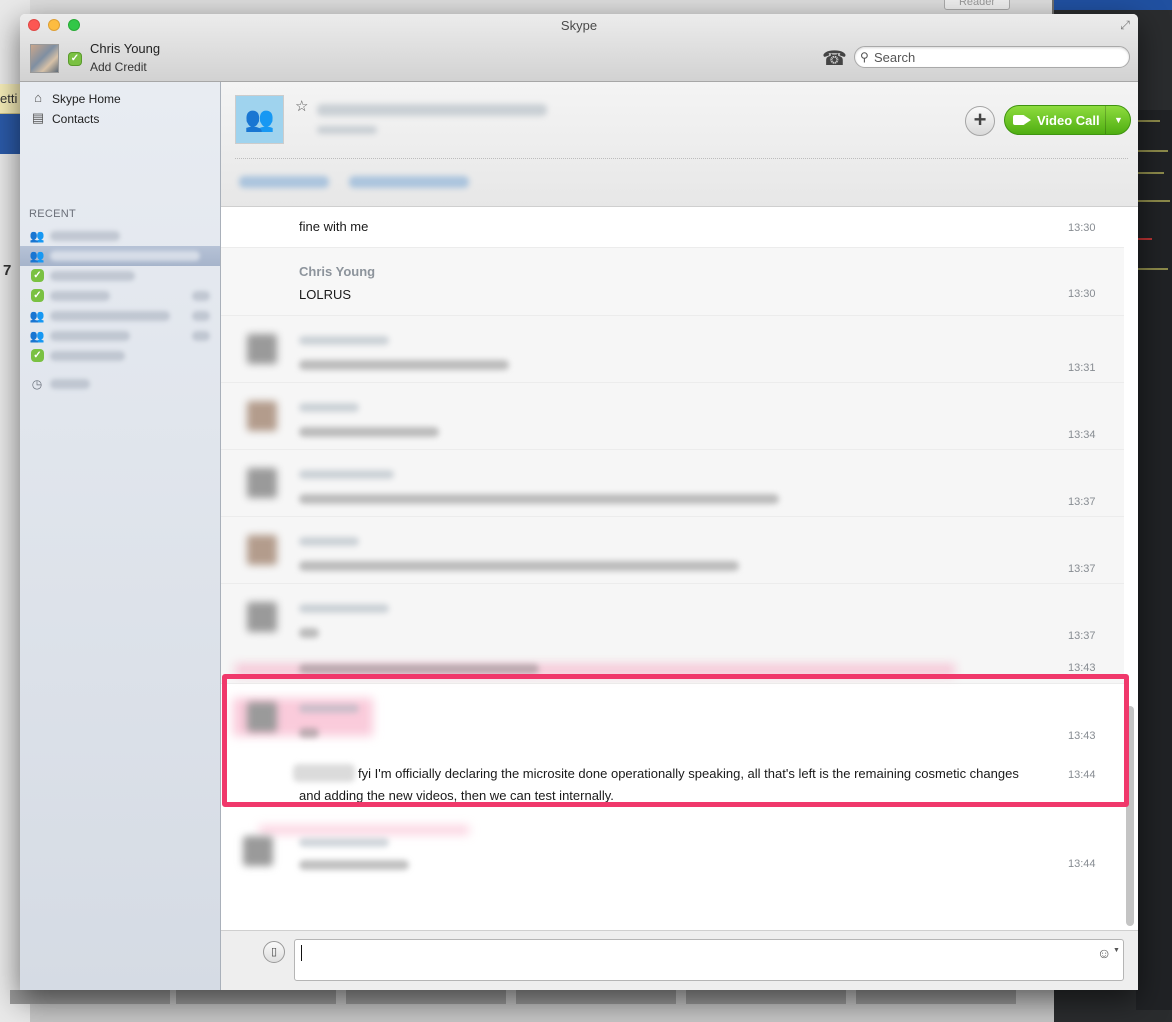 This screenshot has width=1172, height=1022. I want to click on background-editor-titlebar, so click(1113, 5).